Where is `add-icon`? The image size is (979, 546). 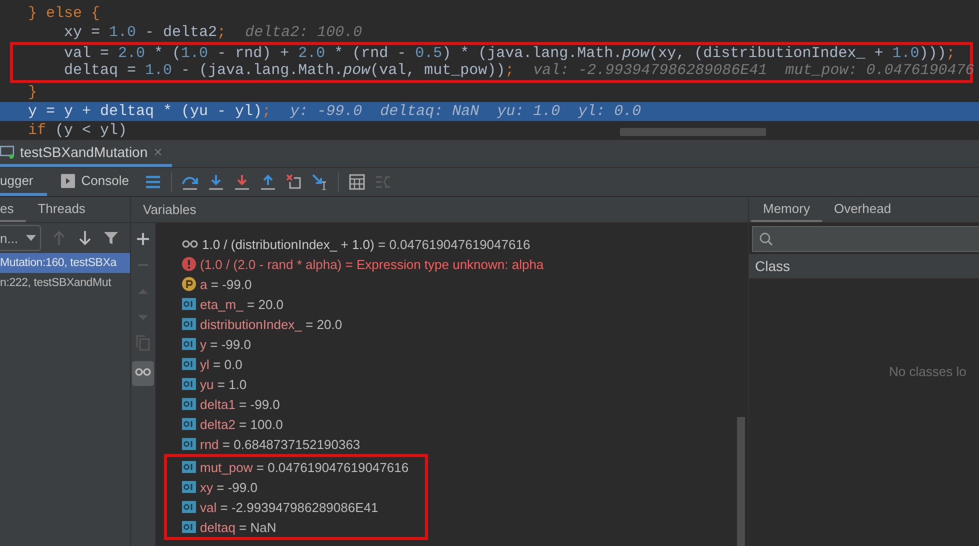 add-icon is located at coordinates (143, 239).